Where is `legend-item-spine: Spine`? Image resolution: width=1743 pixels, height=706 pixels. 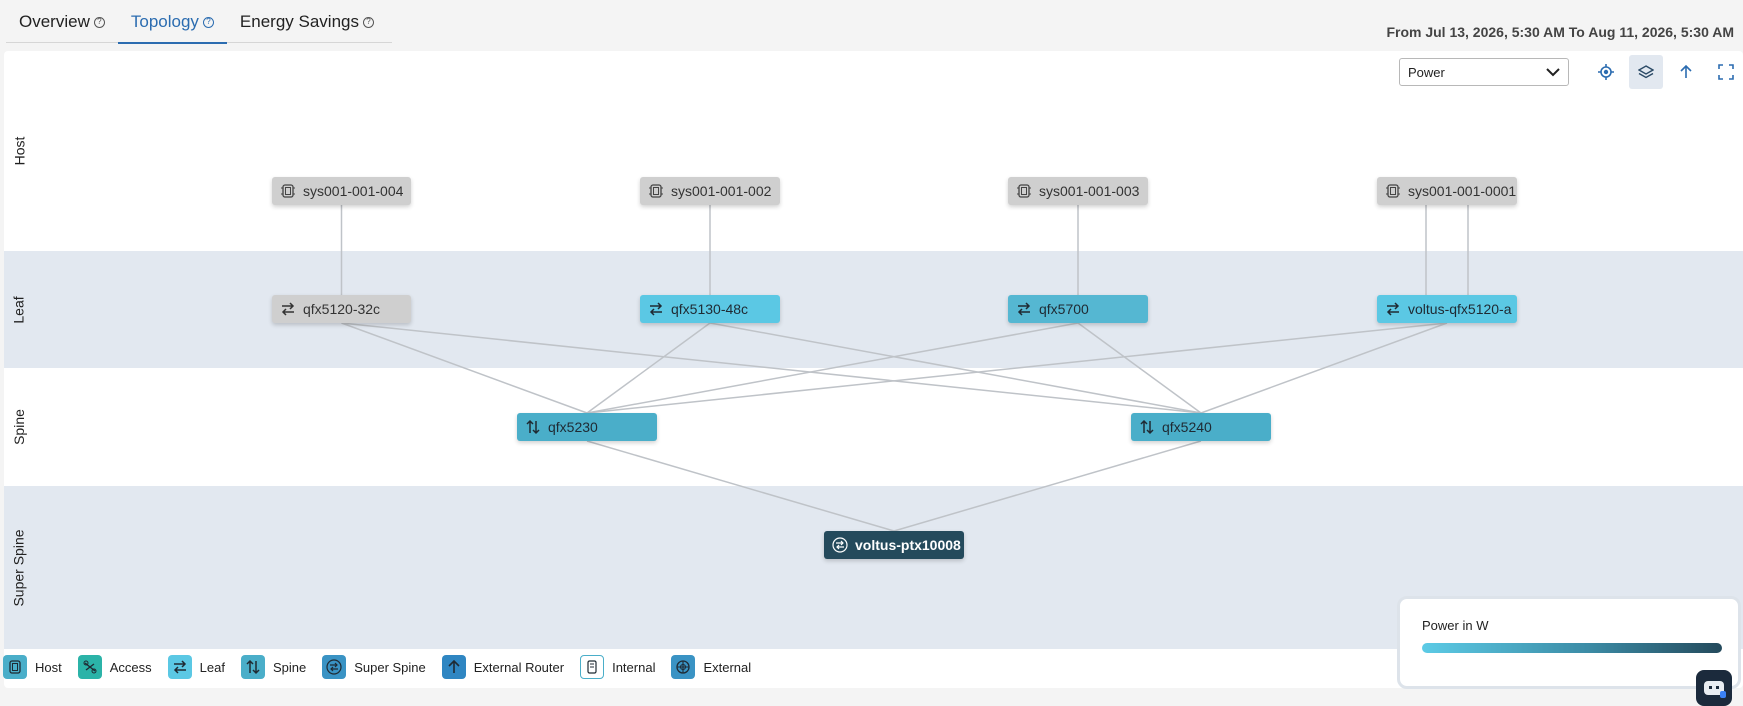
legend-item-spine: Spine is located at coordinates (273, 667).